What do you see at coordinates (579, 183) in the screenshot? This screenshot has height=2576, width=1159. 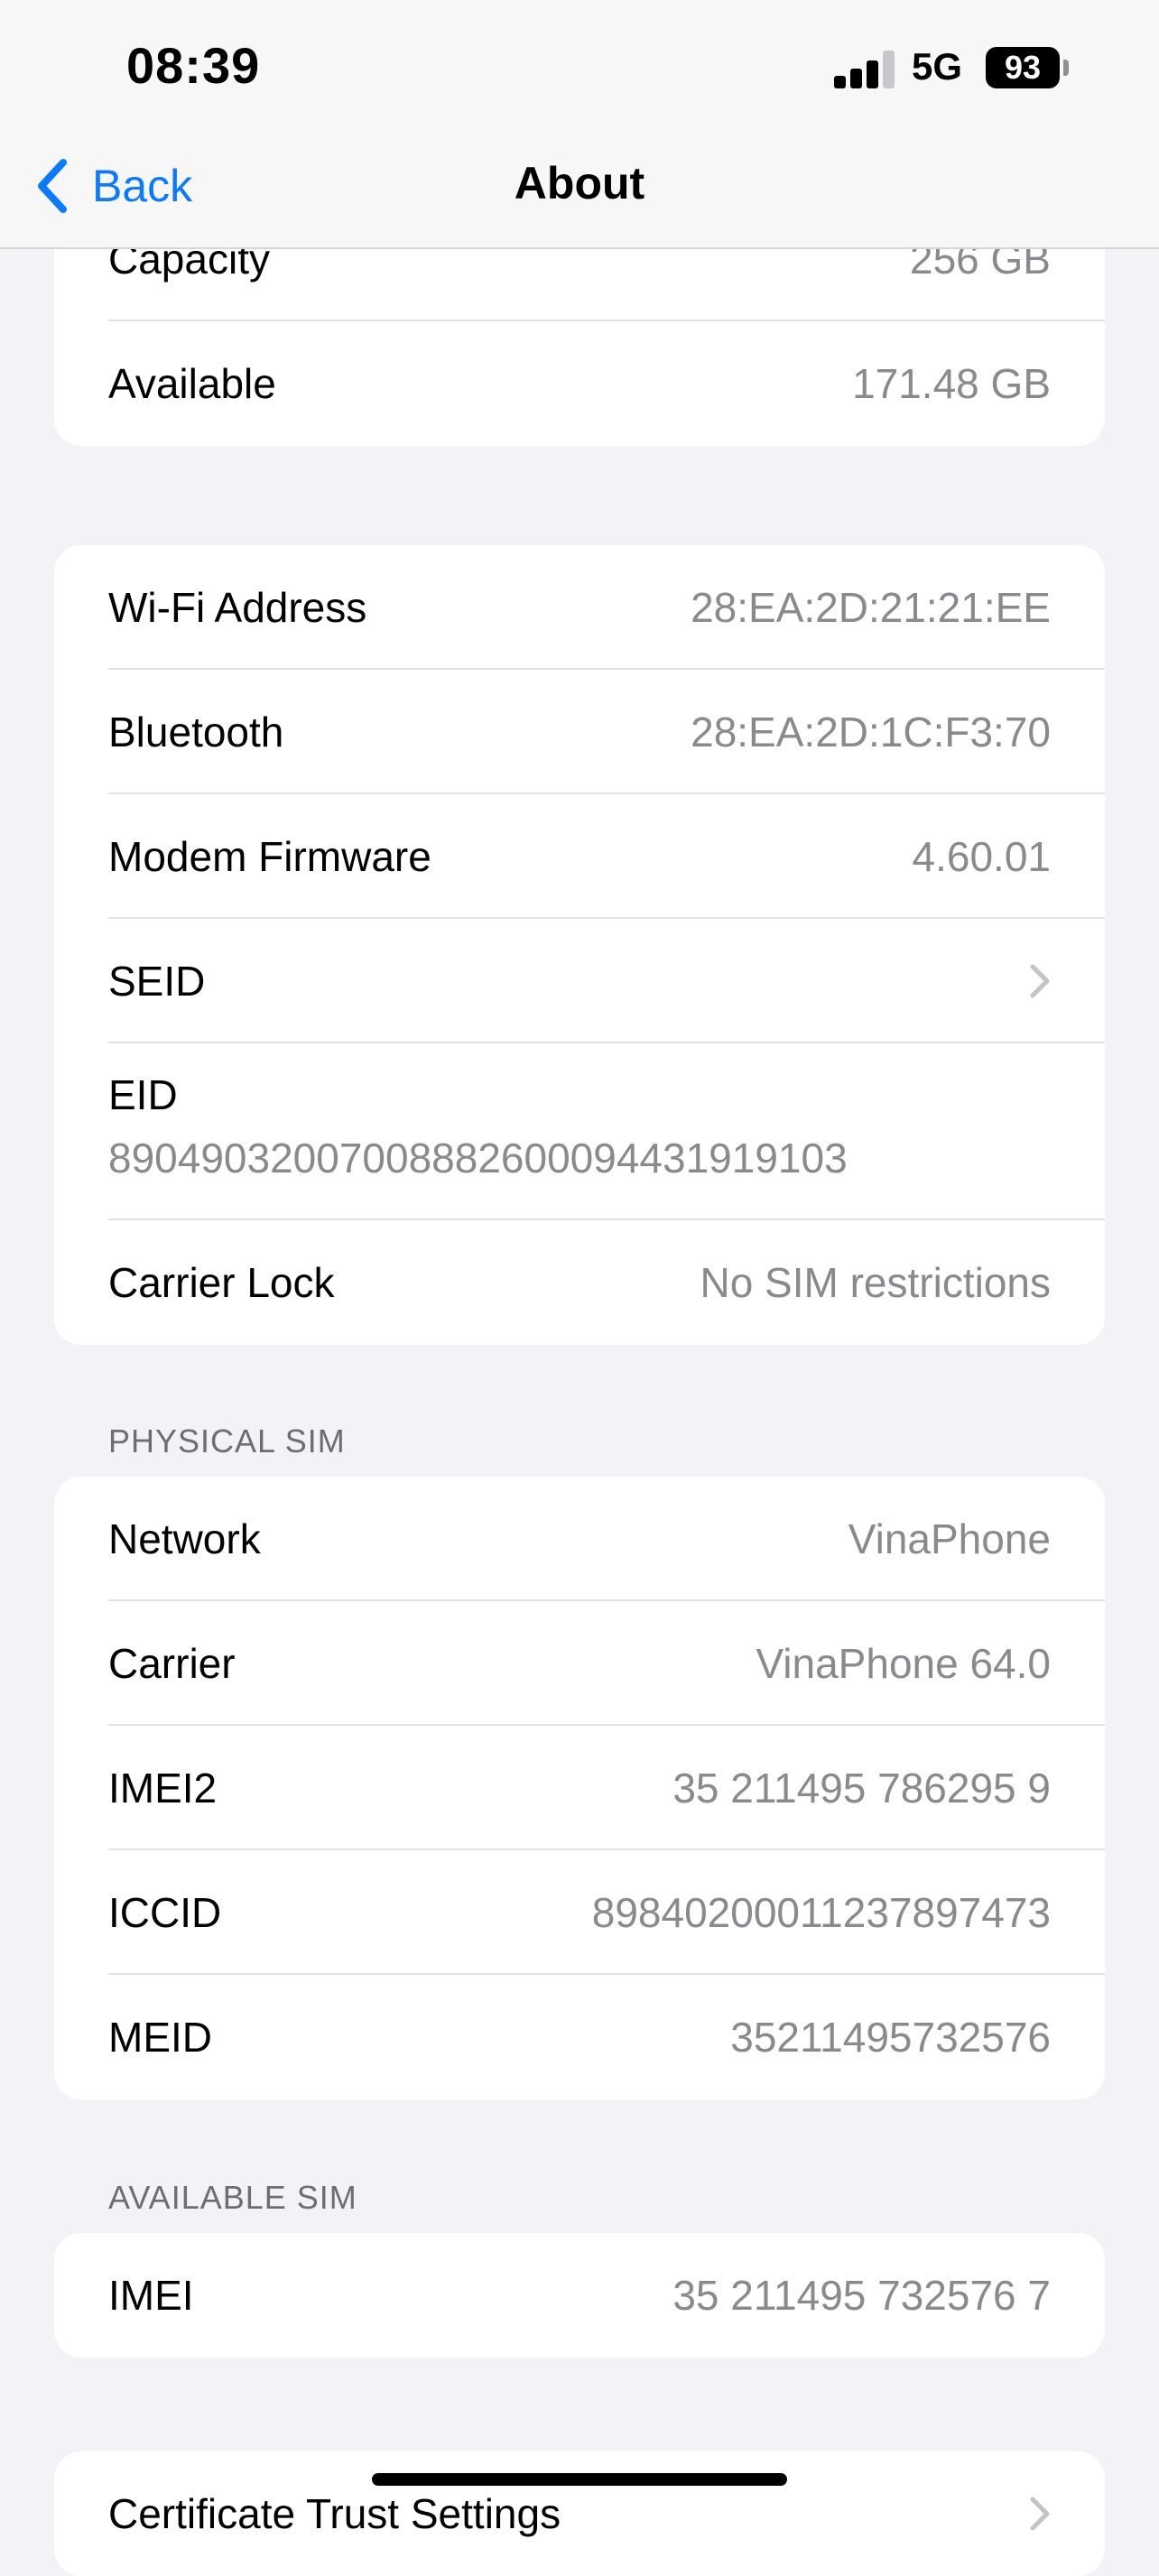 I see `page-title: About` at bounding box center [579, 183].